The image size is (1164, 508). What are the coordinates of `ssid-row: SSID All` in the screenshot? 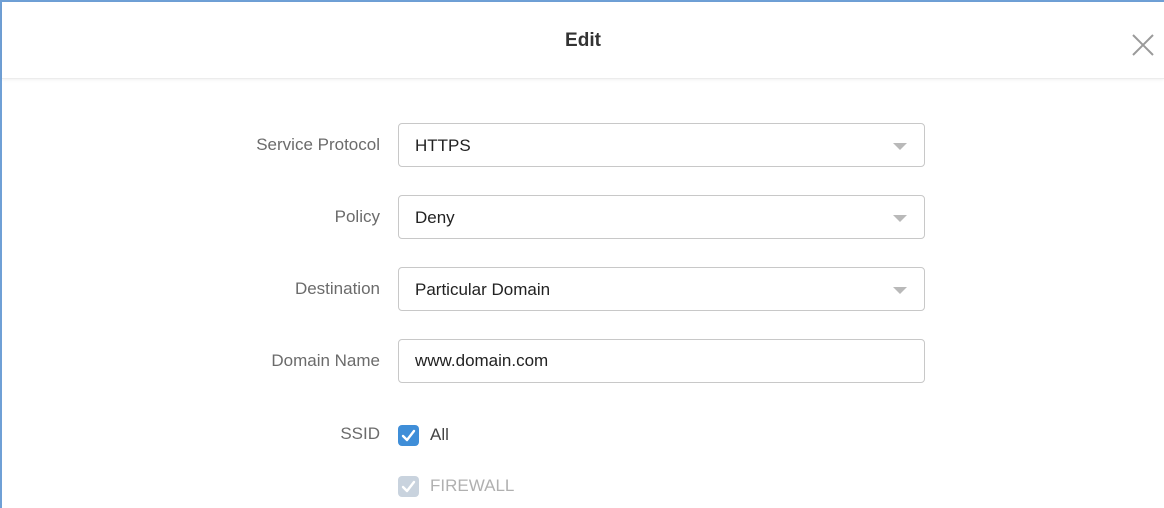 It's located at (583, 434).